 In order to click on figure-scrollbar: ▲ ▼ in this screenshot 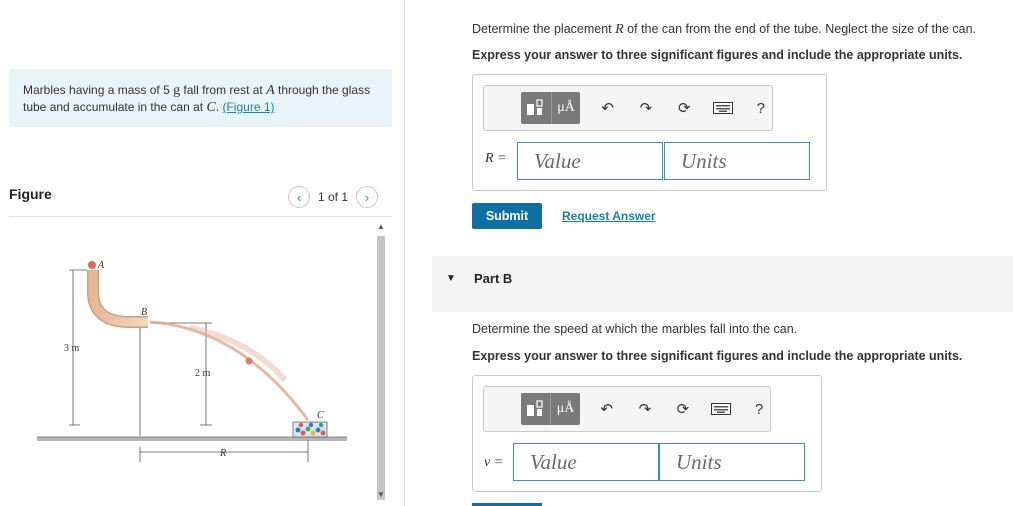, I will do `click(381, 363)`.